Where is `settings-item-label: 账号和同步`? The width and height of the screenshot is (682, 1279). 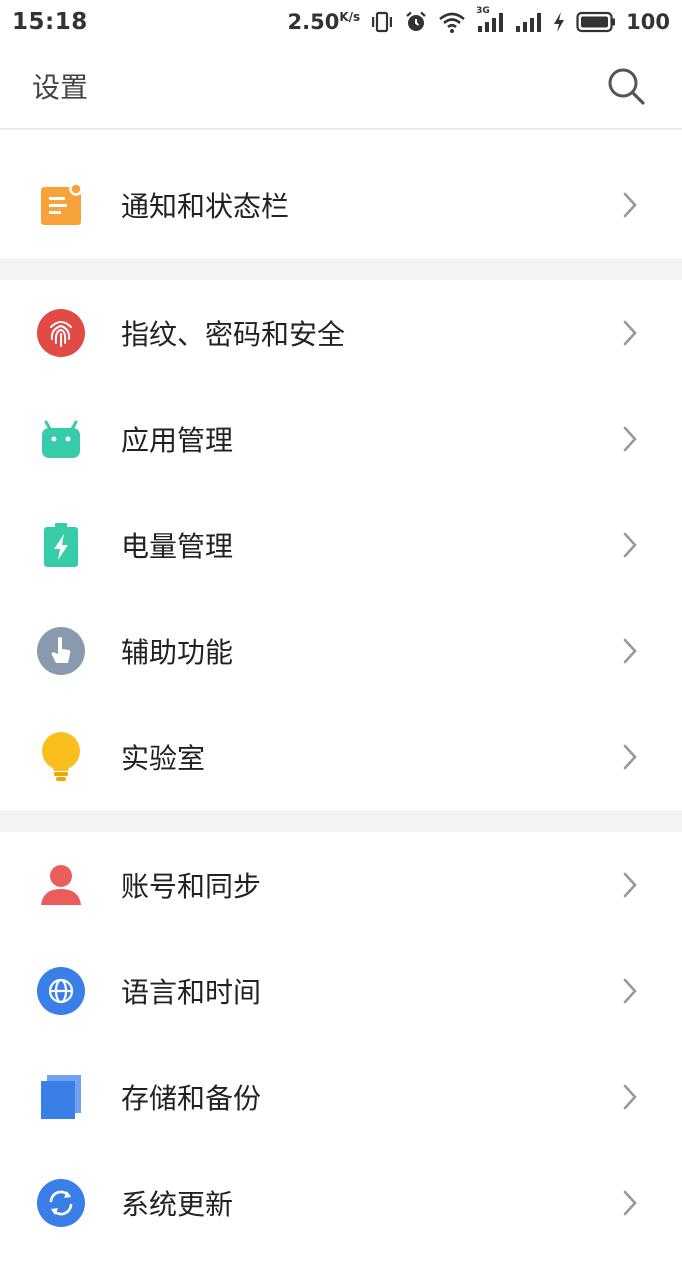
settings-item-label: 账号和同步 is located at coordinates (191, 886).